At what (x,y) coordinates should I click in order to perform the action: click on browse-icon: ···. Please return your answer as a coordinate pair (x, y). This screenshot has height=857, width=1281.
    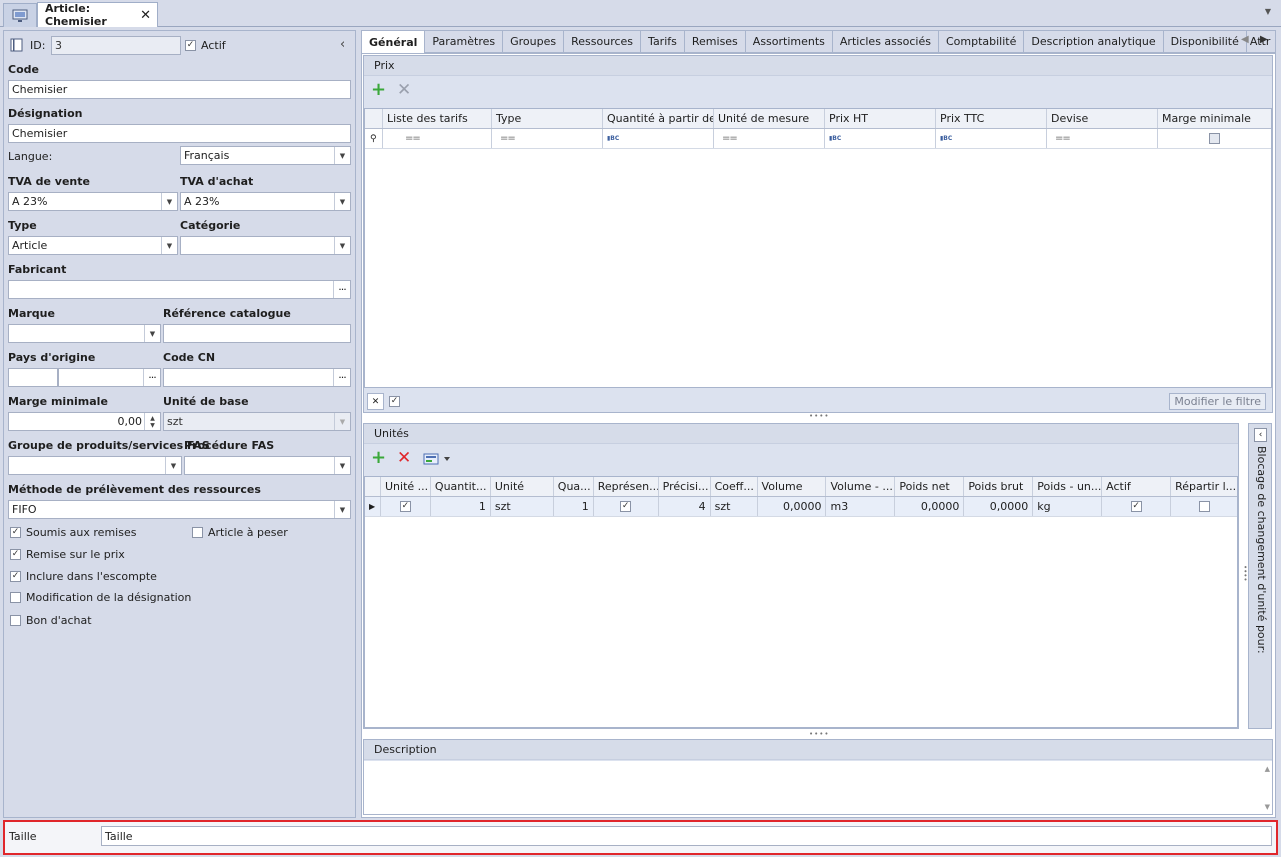
    Looking at the image, I should click on (151, 377).